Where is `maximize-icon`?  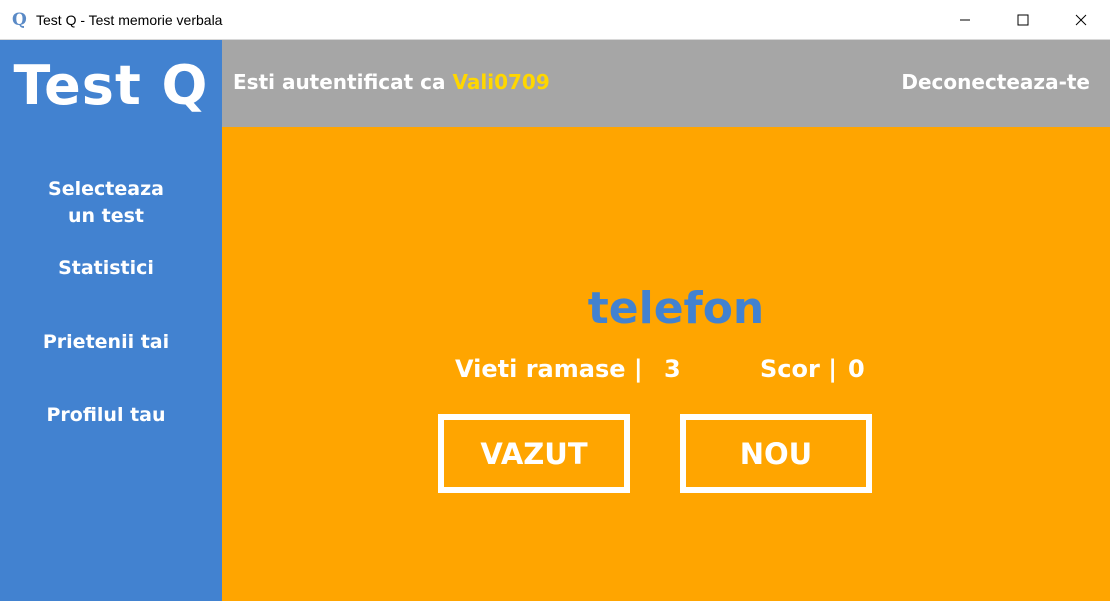 maximize-icon is located at coordinates (1023, 19).